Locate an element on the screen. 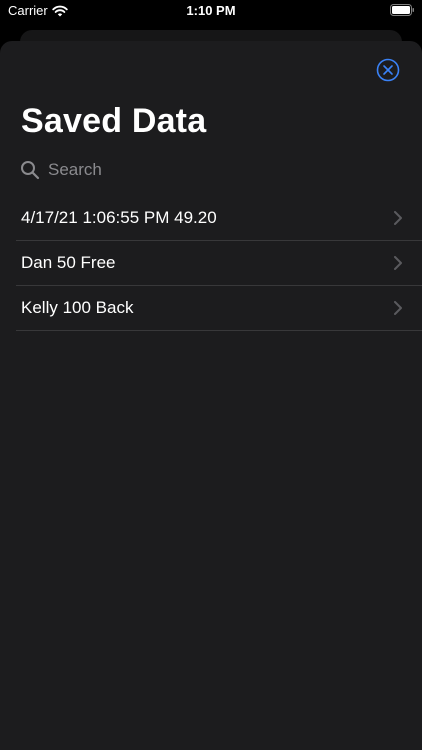 The height and width of the screenshot is (750, 422). list-item: Kelly 100 Back is located at coordinates (219, 308).